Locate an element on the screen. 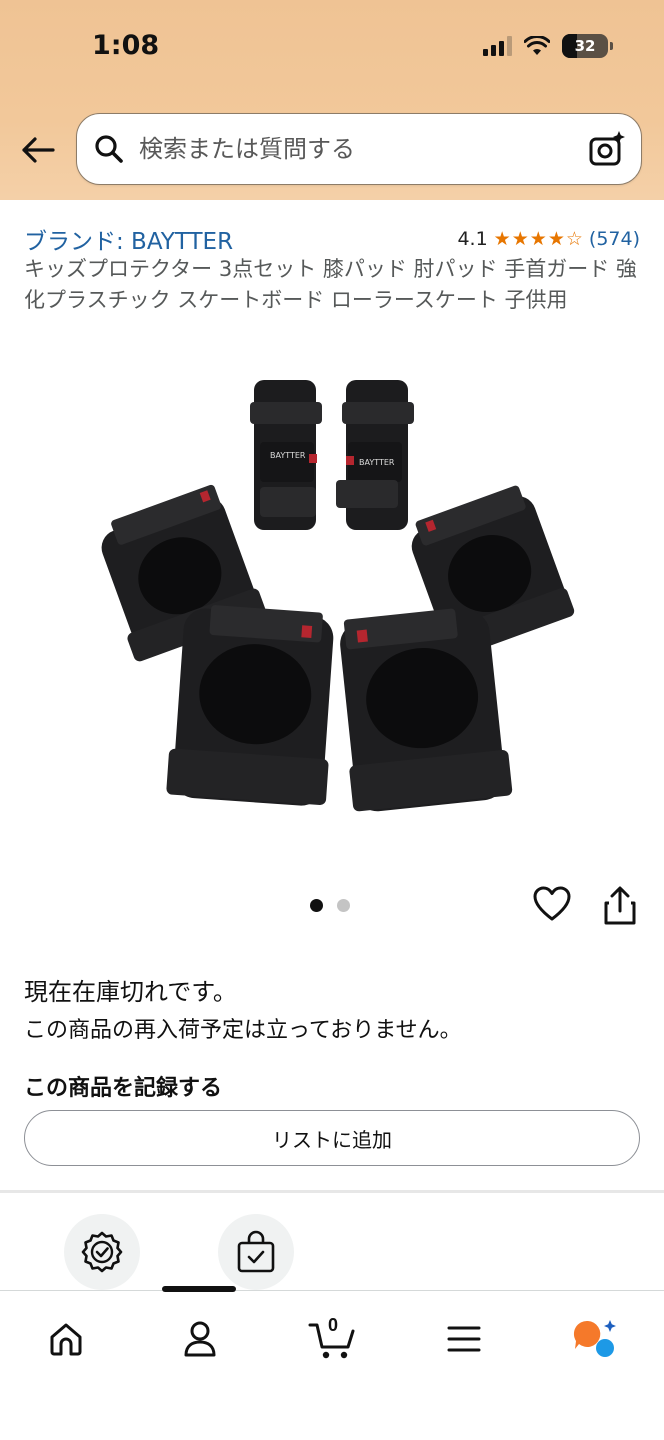 This screenshot has height=1440, width=664. nav-menu is located at coordinates (464, 1339).